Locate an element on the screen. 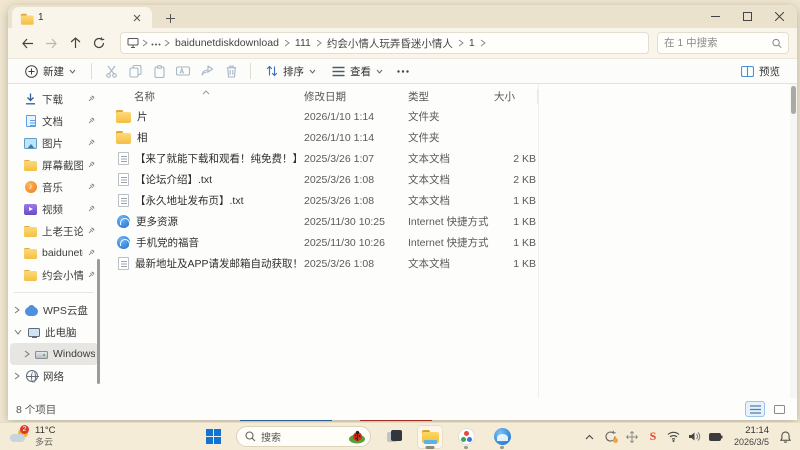 This screenshot has height=450, width=800. folder-icon is located at coordinates (30, 165).